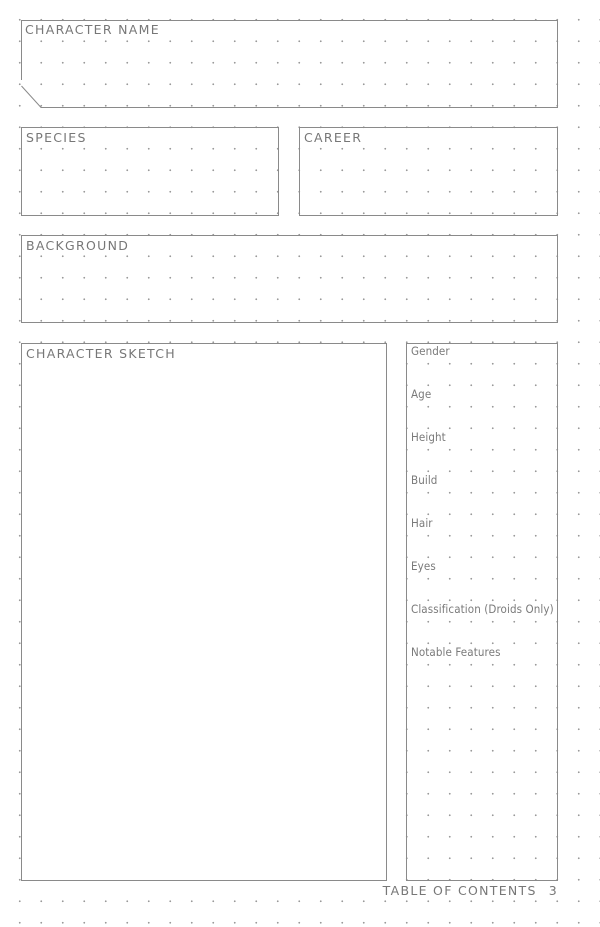  Describe the element at coordinates (482, 609) in the screenshot. I see `attribute-classification-label: Classification (Droids Only)` at that location.